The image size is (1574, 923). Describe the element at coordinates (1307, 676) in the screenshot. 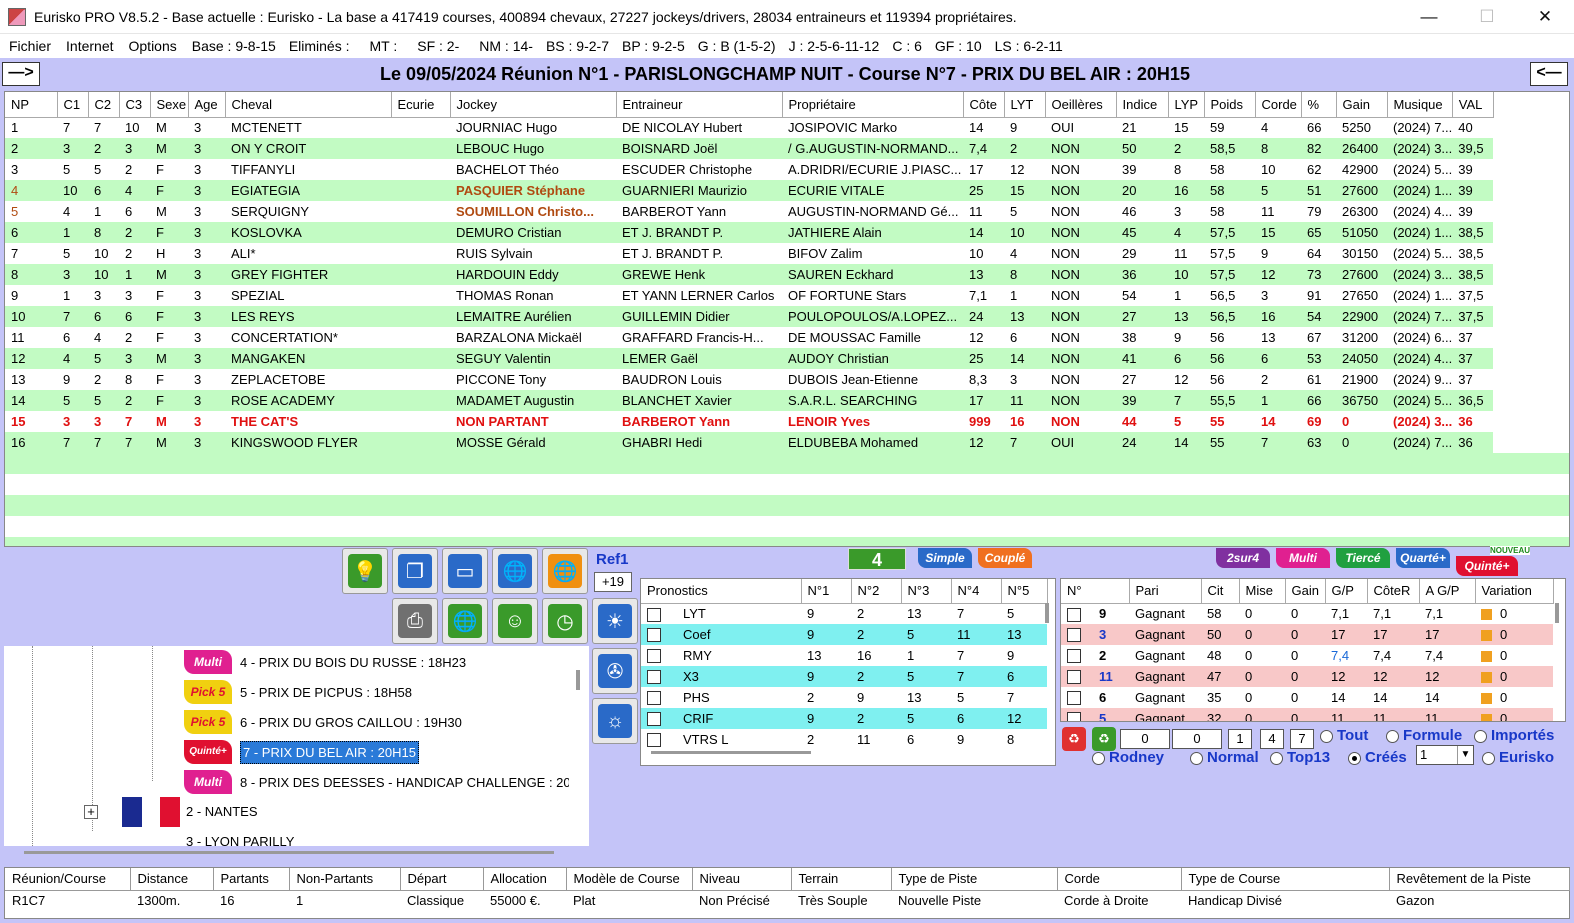

I see `paris-row: 11 Gagnant 47 0 0 12 12 12 0` at that location.